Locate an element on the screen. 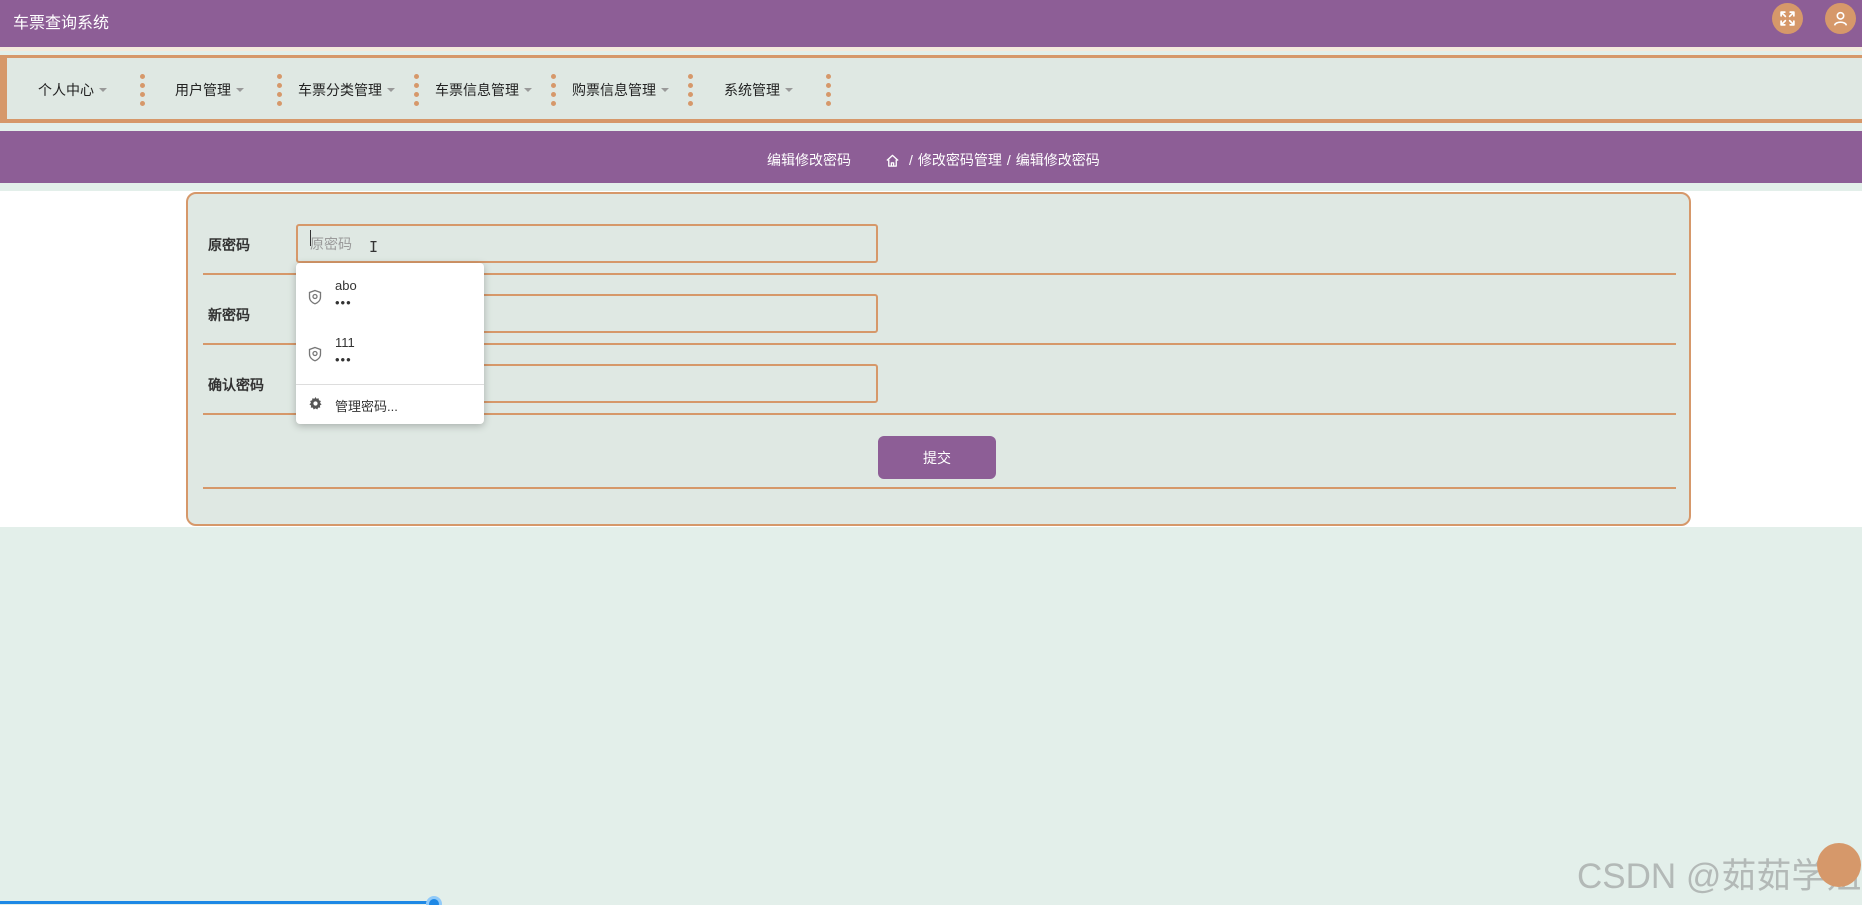 This screenshot has height=905, width=1862. nav-item-label: 购票信息管理 is located at coordinates (614, 90).